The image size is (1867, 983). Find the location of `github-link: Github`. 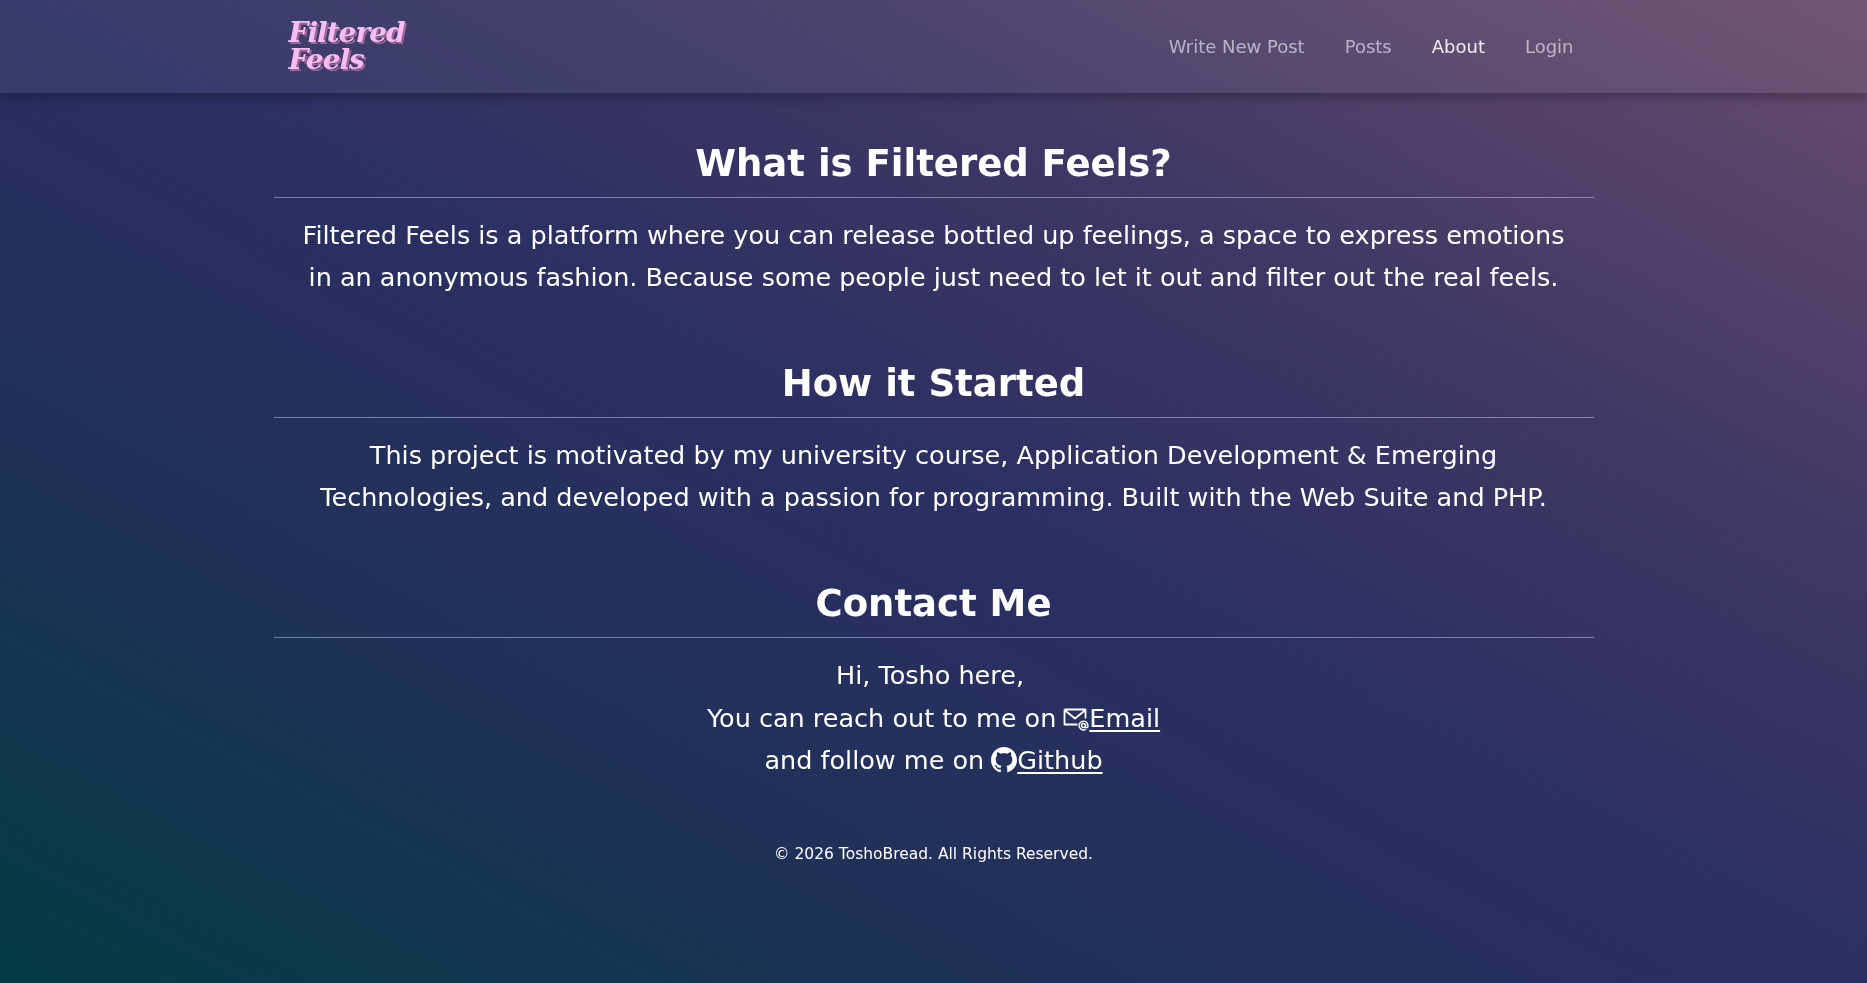

github-link: Github is located at coordinates (1060, 760).